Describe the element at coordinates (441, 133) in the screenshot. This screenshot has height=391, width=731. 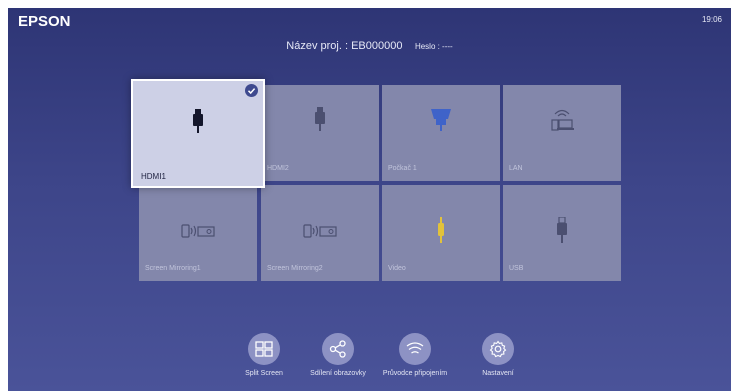
I see `source-tile-vga: Počkač 1` at that location.